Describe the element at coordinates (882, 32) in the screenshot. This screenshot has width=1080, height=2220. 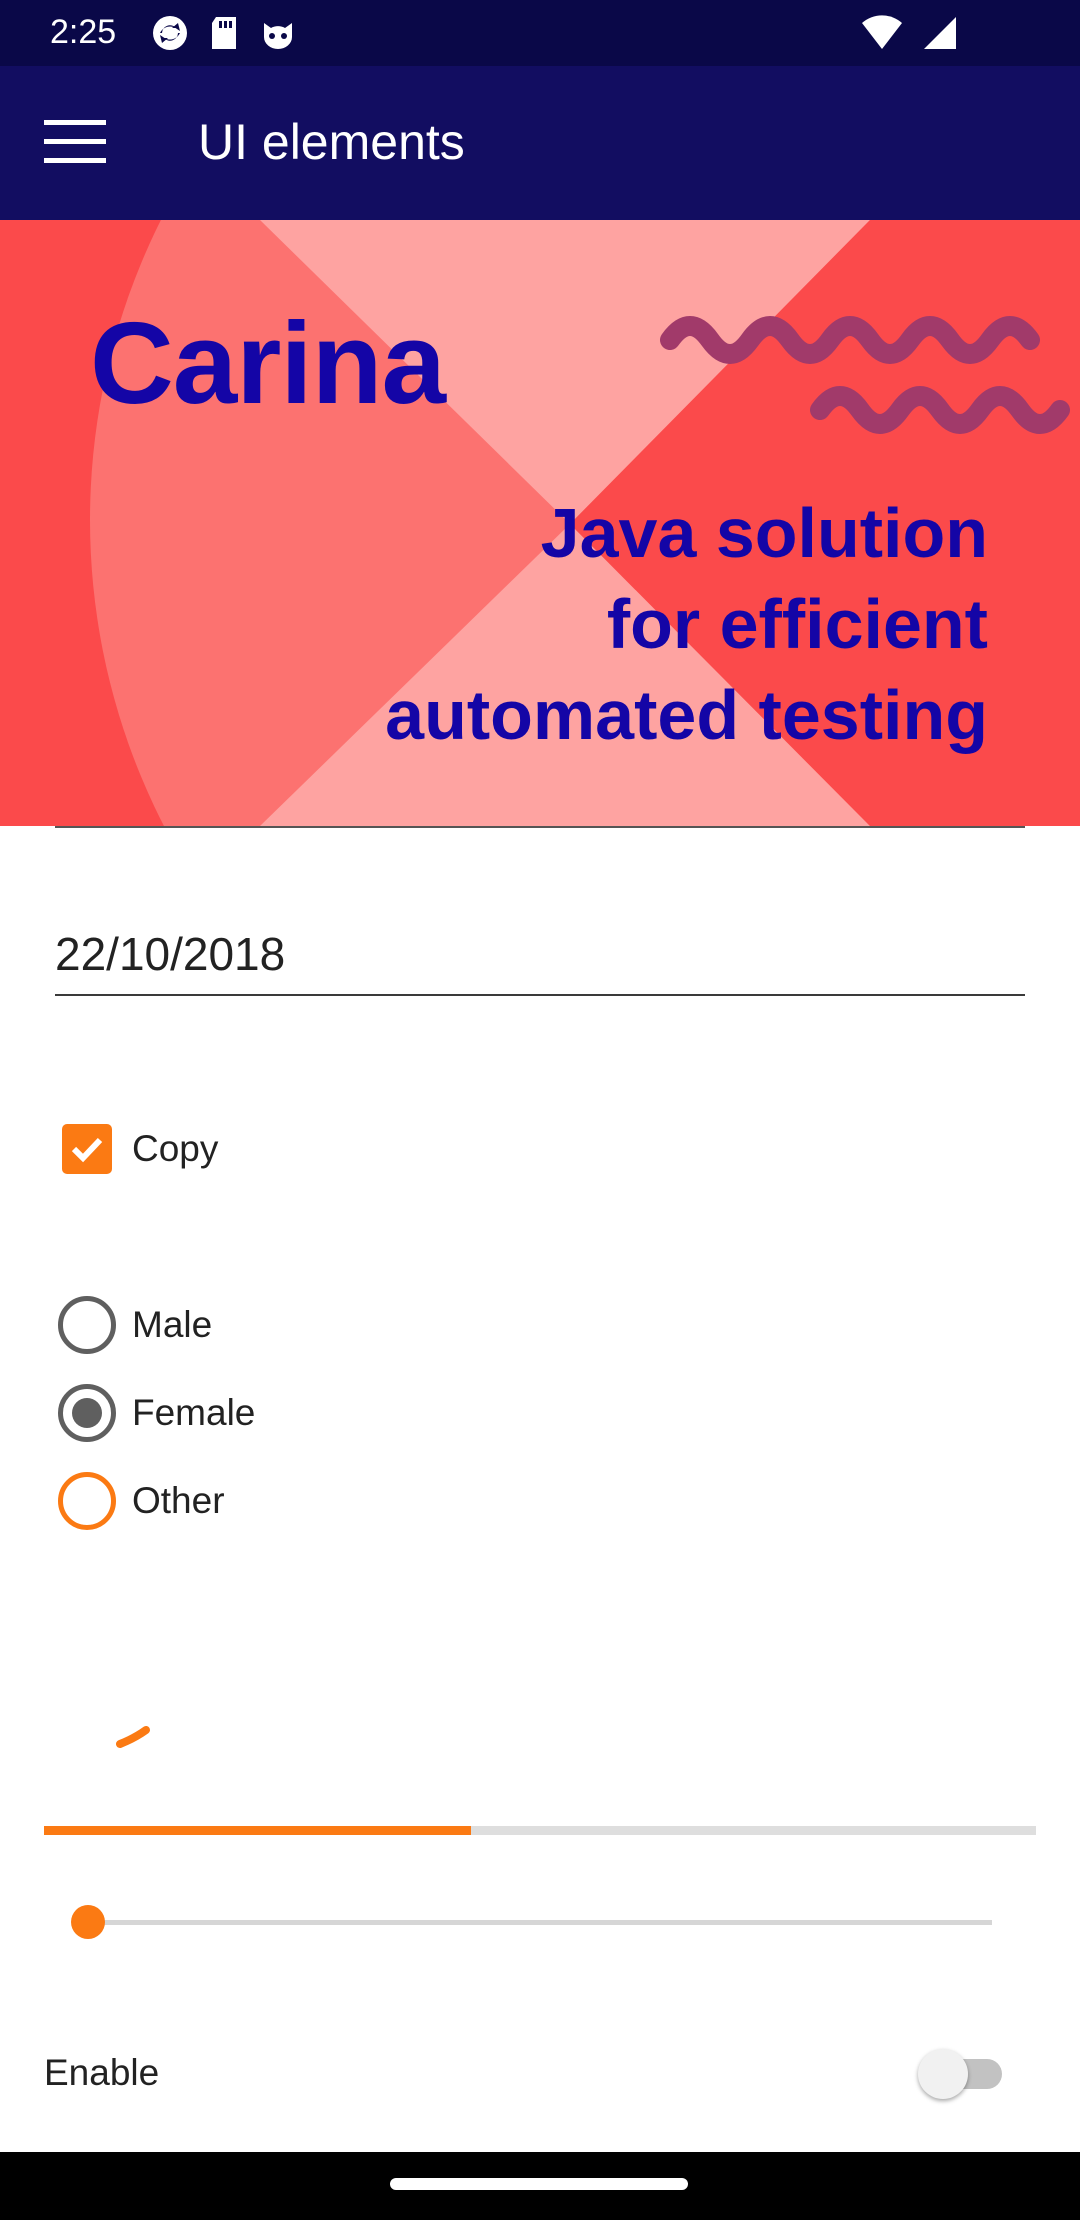
I see `wifi-icon` at that location.